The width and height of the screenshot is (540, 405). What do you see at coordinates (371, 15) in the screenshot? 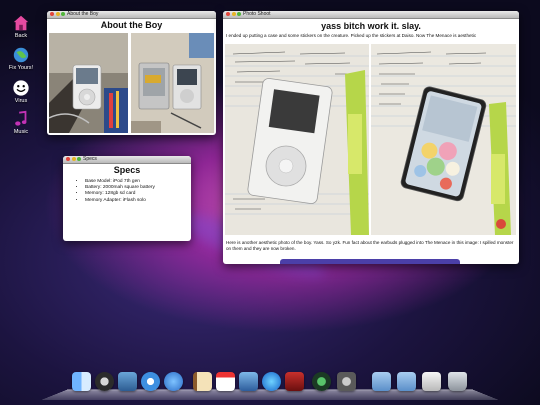
I see `window-titlebar: Photo Shoot` at bounding box center [371, 15].